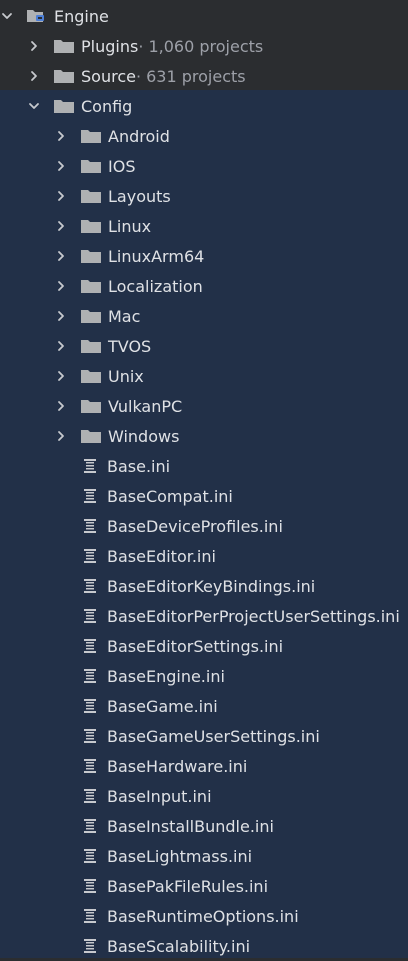 This screenshot has width=408, height=961. I want to click on tree-label: BasePakFileRules.ini, so click(188, 886).